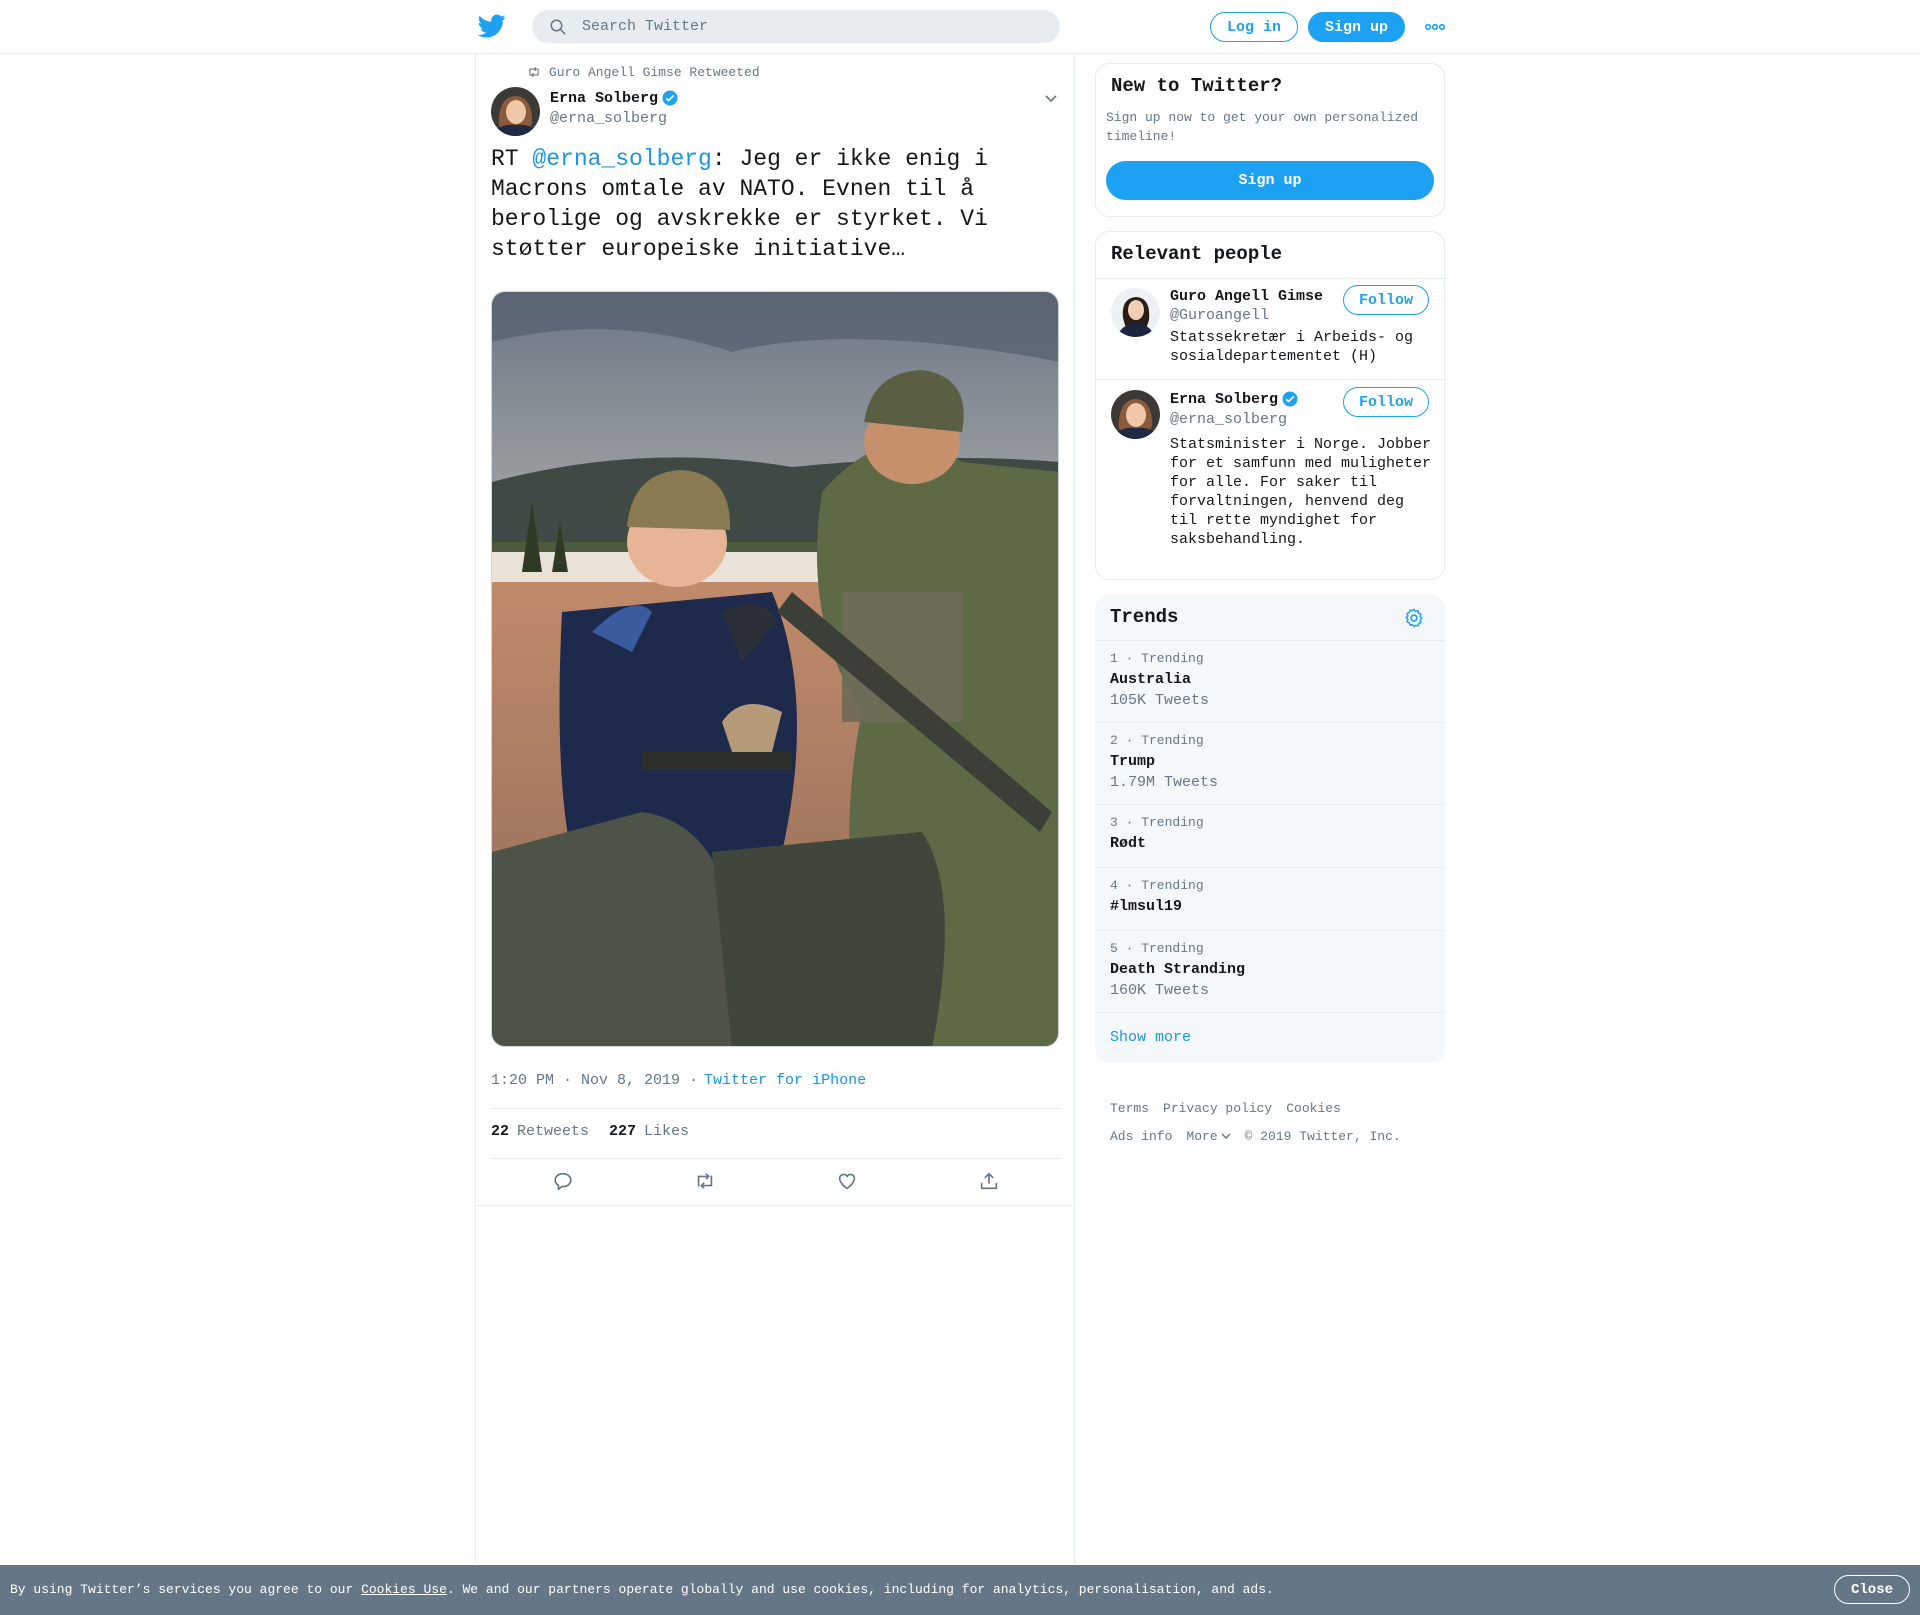  I want to click on trend-name: Rødt, so click(1128, 843).